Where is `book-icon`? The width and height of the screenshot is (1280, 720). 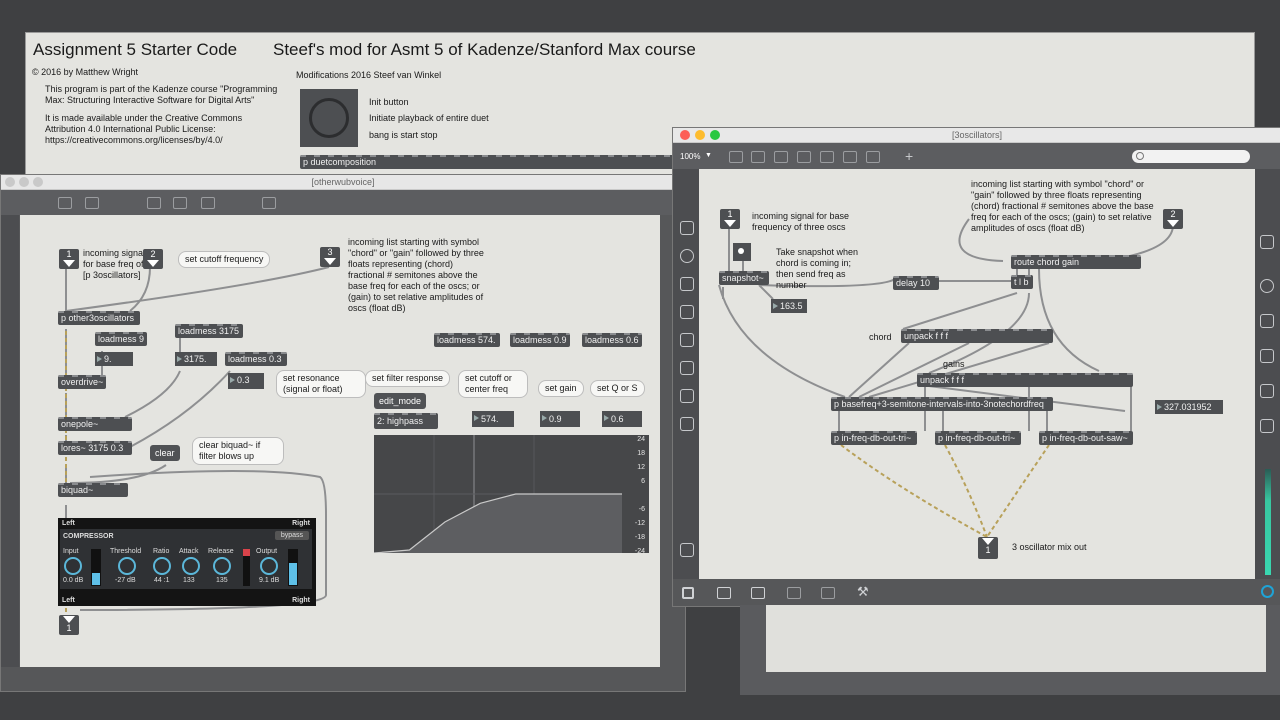 book-icon is located at coordinates (1267, 321).